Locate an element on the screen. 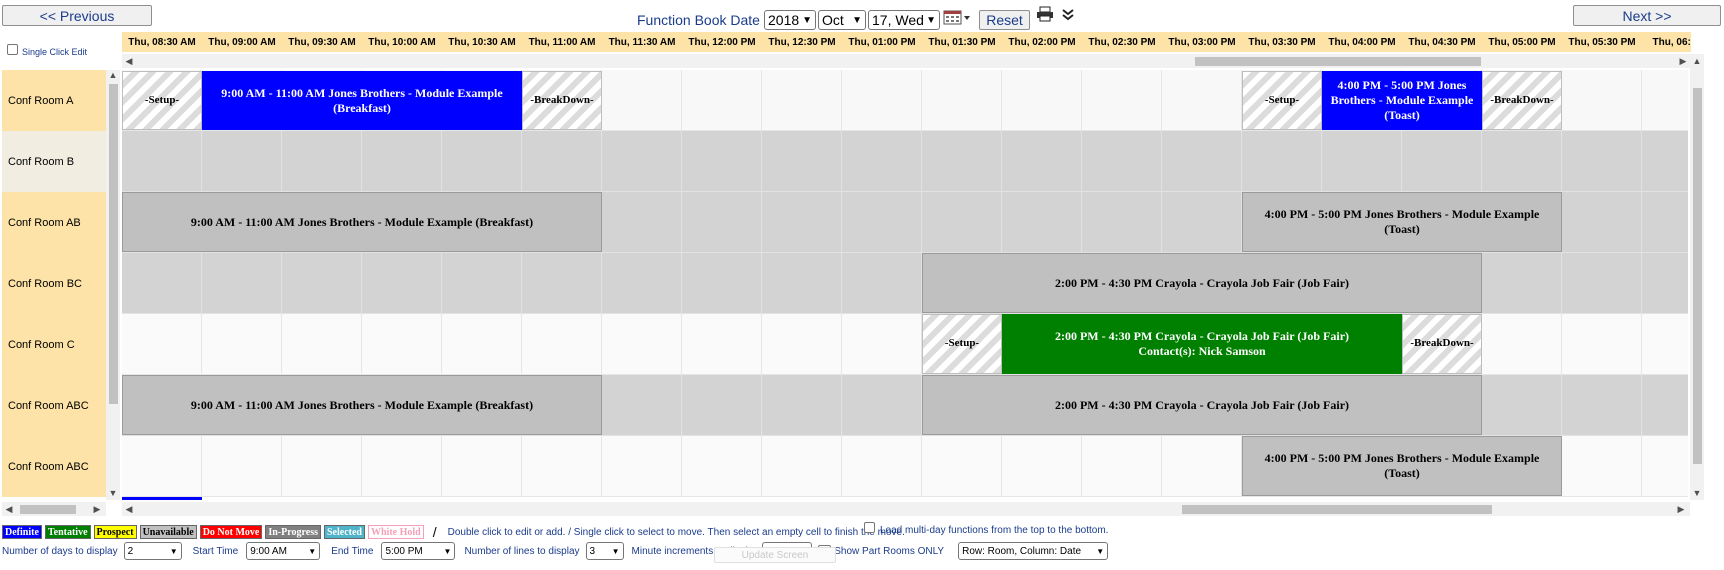 Image resolution: width=1724 pixels, height=570 pixels. grid-horizontal-scrollbar: ◀ ▶ is located at coordinates (906, 509).